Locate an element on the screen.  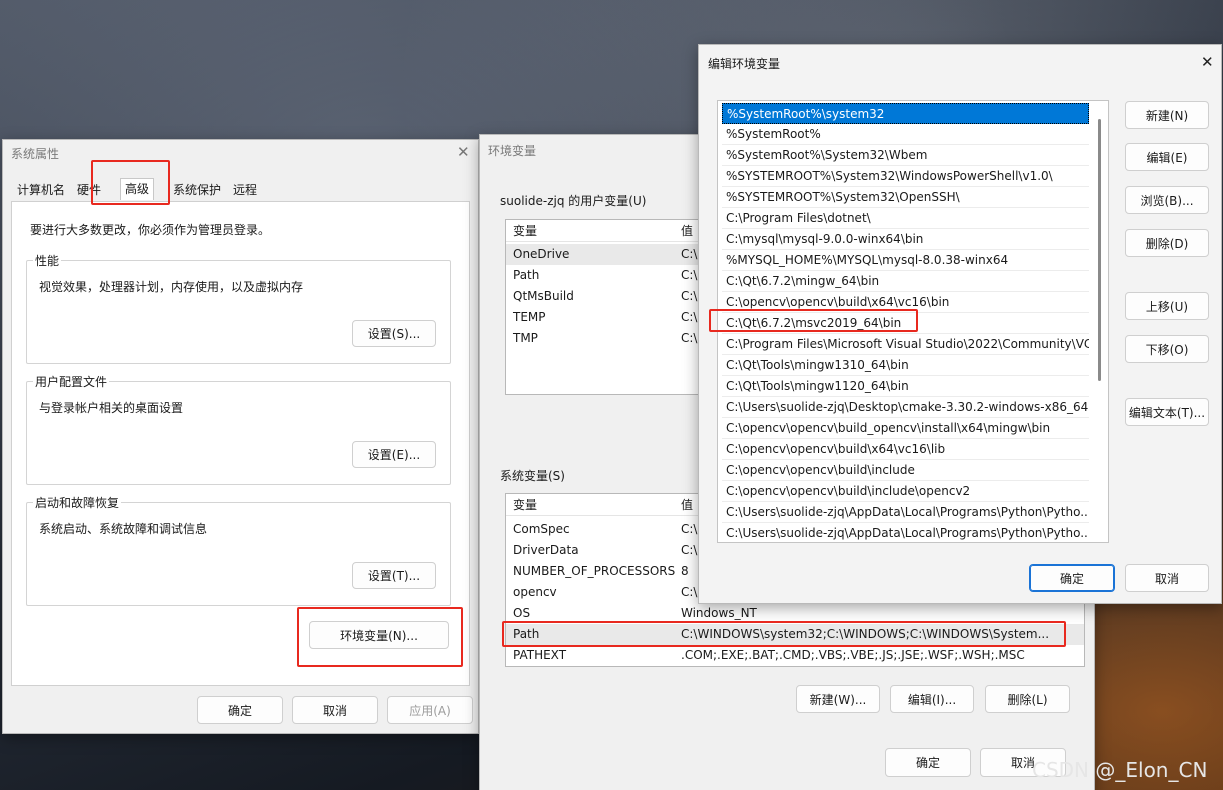
user-vars-label: suolide-zjq 的用户变量(U) is located at coordinates (573, 201).